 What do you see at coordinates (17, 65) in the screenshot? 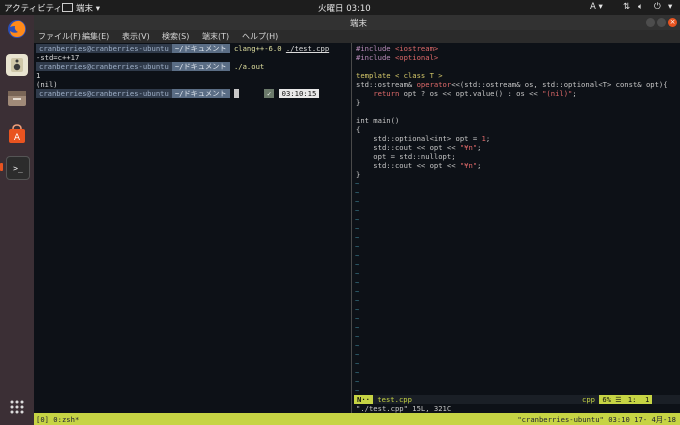
I see `rhythmbox-icon` at bounding box center [17, 65].